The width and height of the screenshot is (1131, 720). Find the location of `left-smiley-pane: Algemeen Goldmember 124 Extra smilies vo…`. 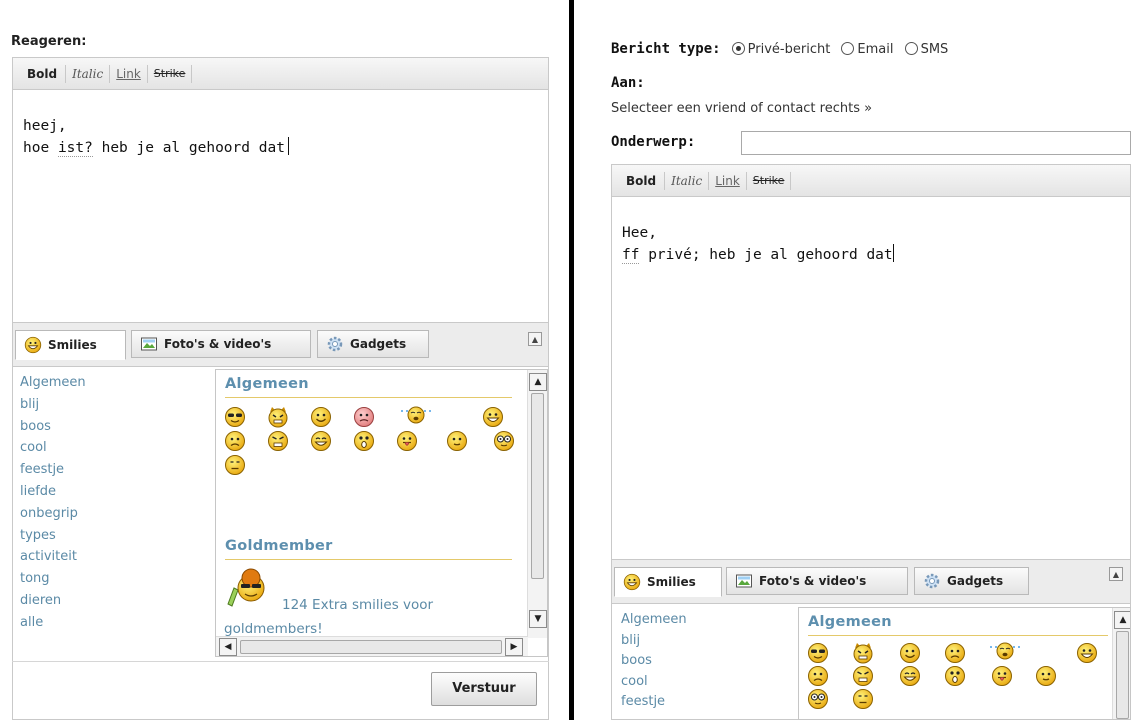

left-smiley-pane: Algemeen Goldmember 124 Extra smilies vo… is located at coordinates (381, 513).